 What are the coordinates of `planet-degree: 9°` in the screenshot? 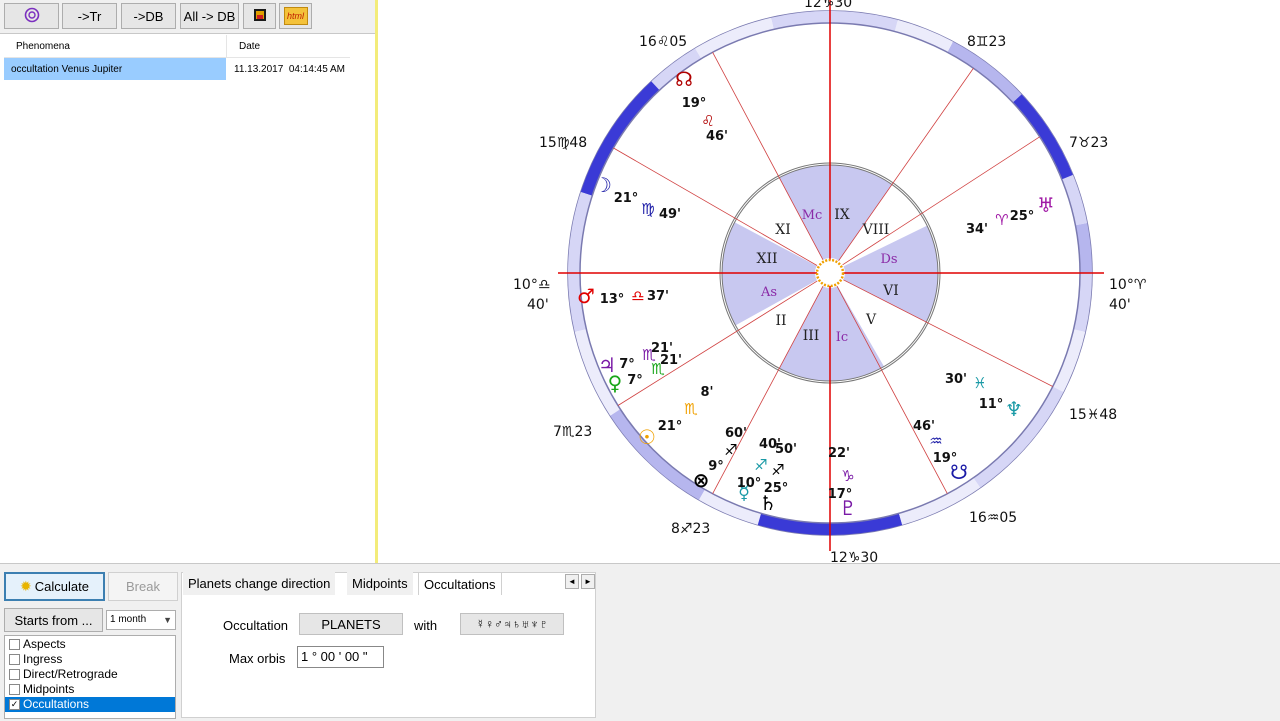 It's located at (716, 466).